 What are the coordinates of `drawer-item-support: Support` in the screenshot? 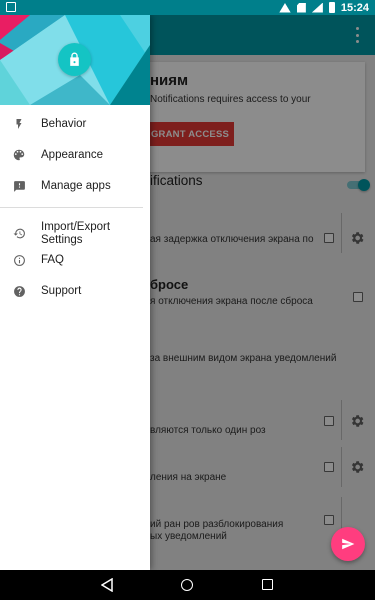 It's located at (75, 291).